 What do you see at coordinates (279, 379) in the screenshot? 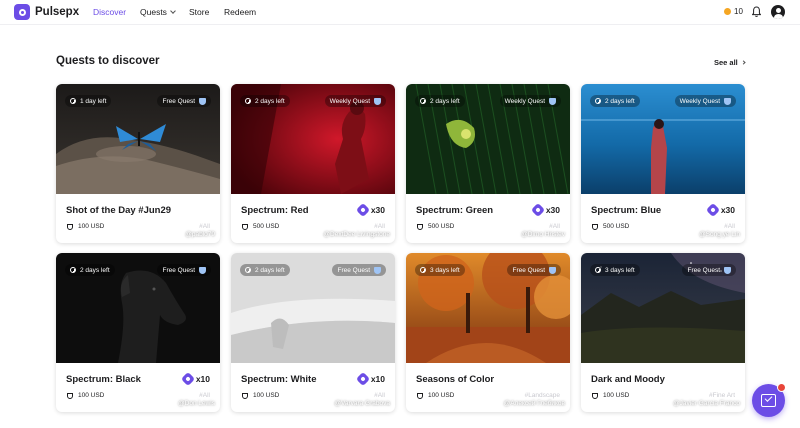
I see `quest-title: Spectrum: White` at bounding box center [279, 379].